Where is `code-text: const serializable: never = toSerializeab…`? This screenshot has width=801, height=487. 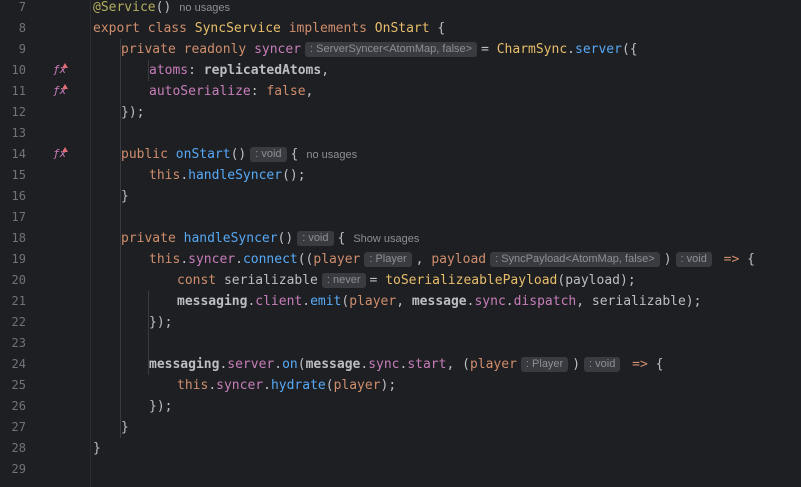
code-text: const serializable: never = toSerializeab… is located at coordinates (406, 280).